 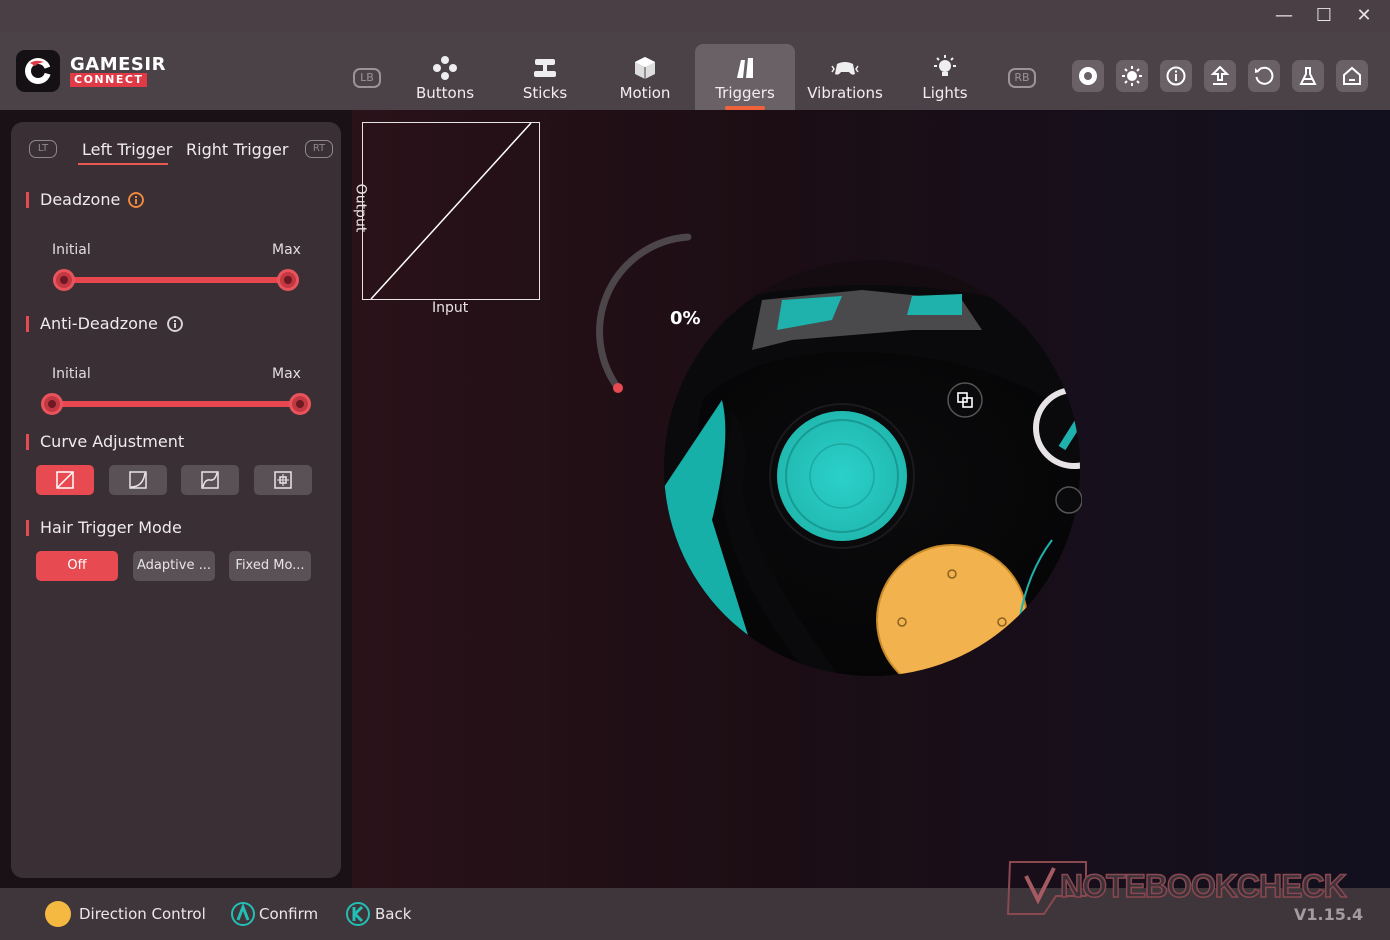 I want to click on info-icon, so click(x=1176, y=76).